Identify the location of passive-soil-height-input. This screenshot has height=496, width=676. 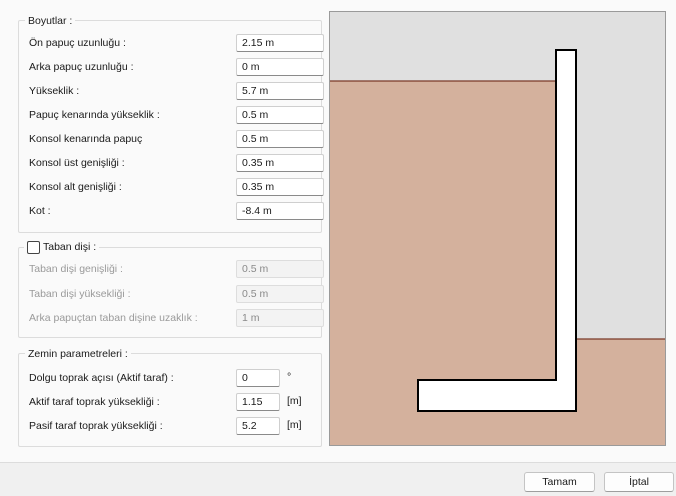
(258, 426).